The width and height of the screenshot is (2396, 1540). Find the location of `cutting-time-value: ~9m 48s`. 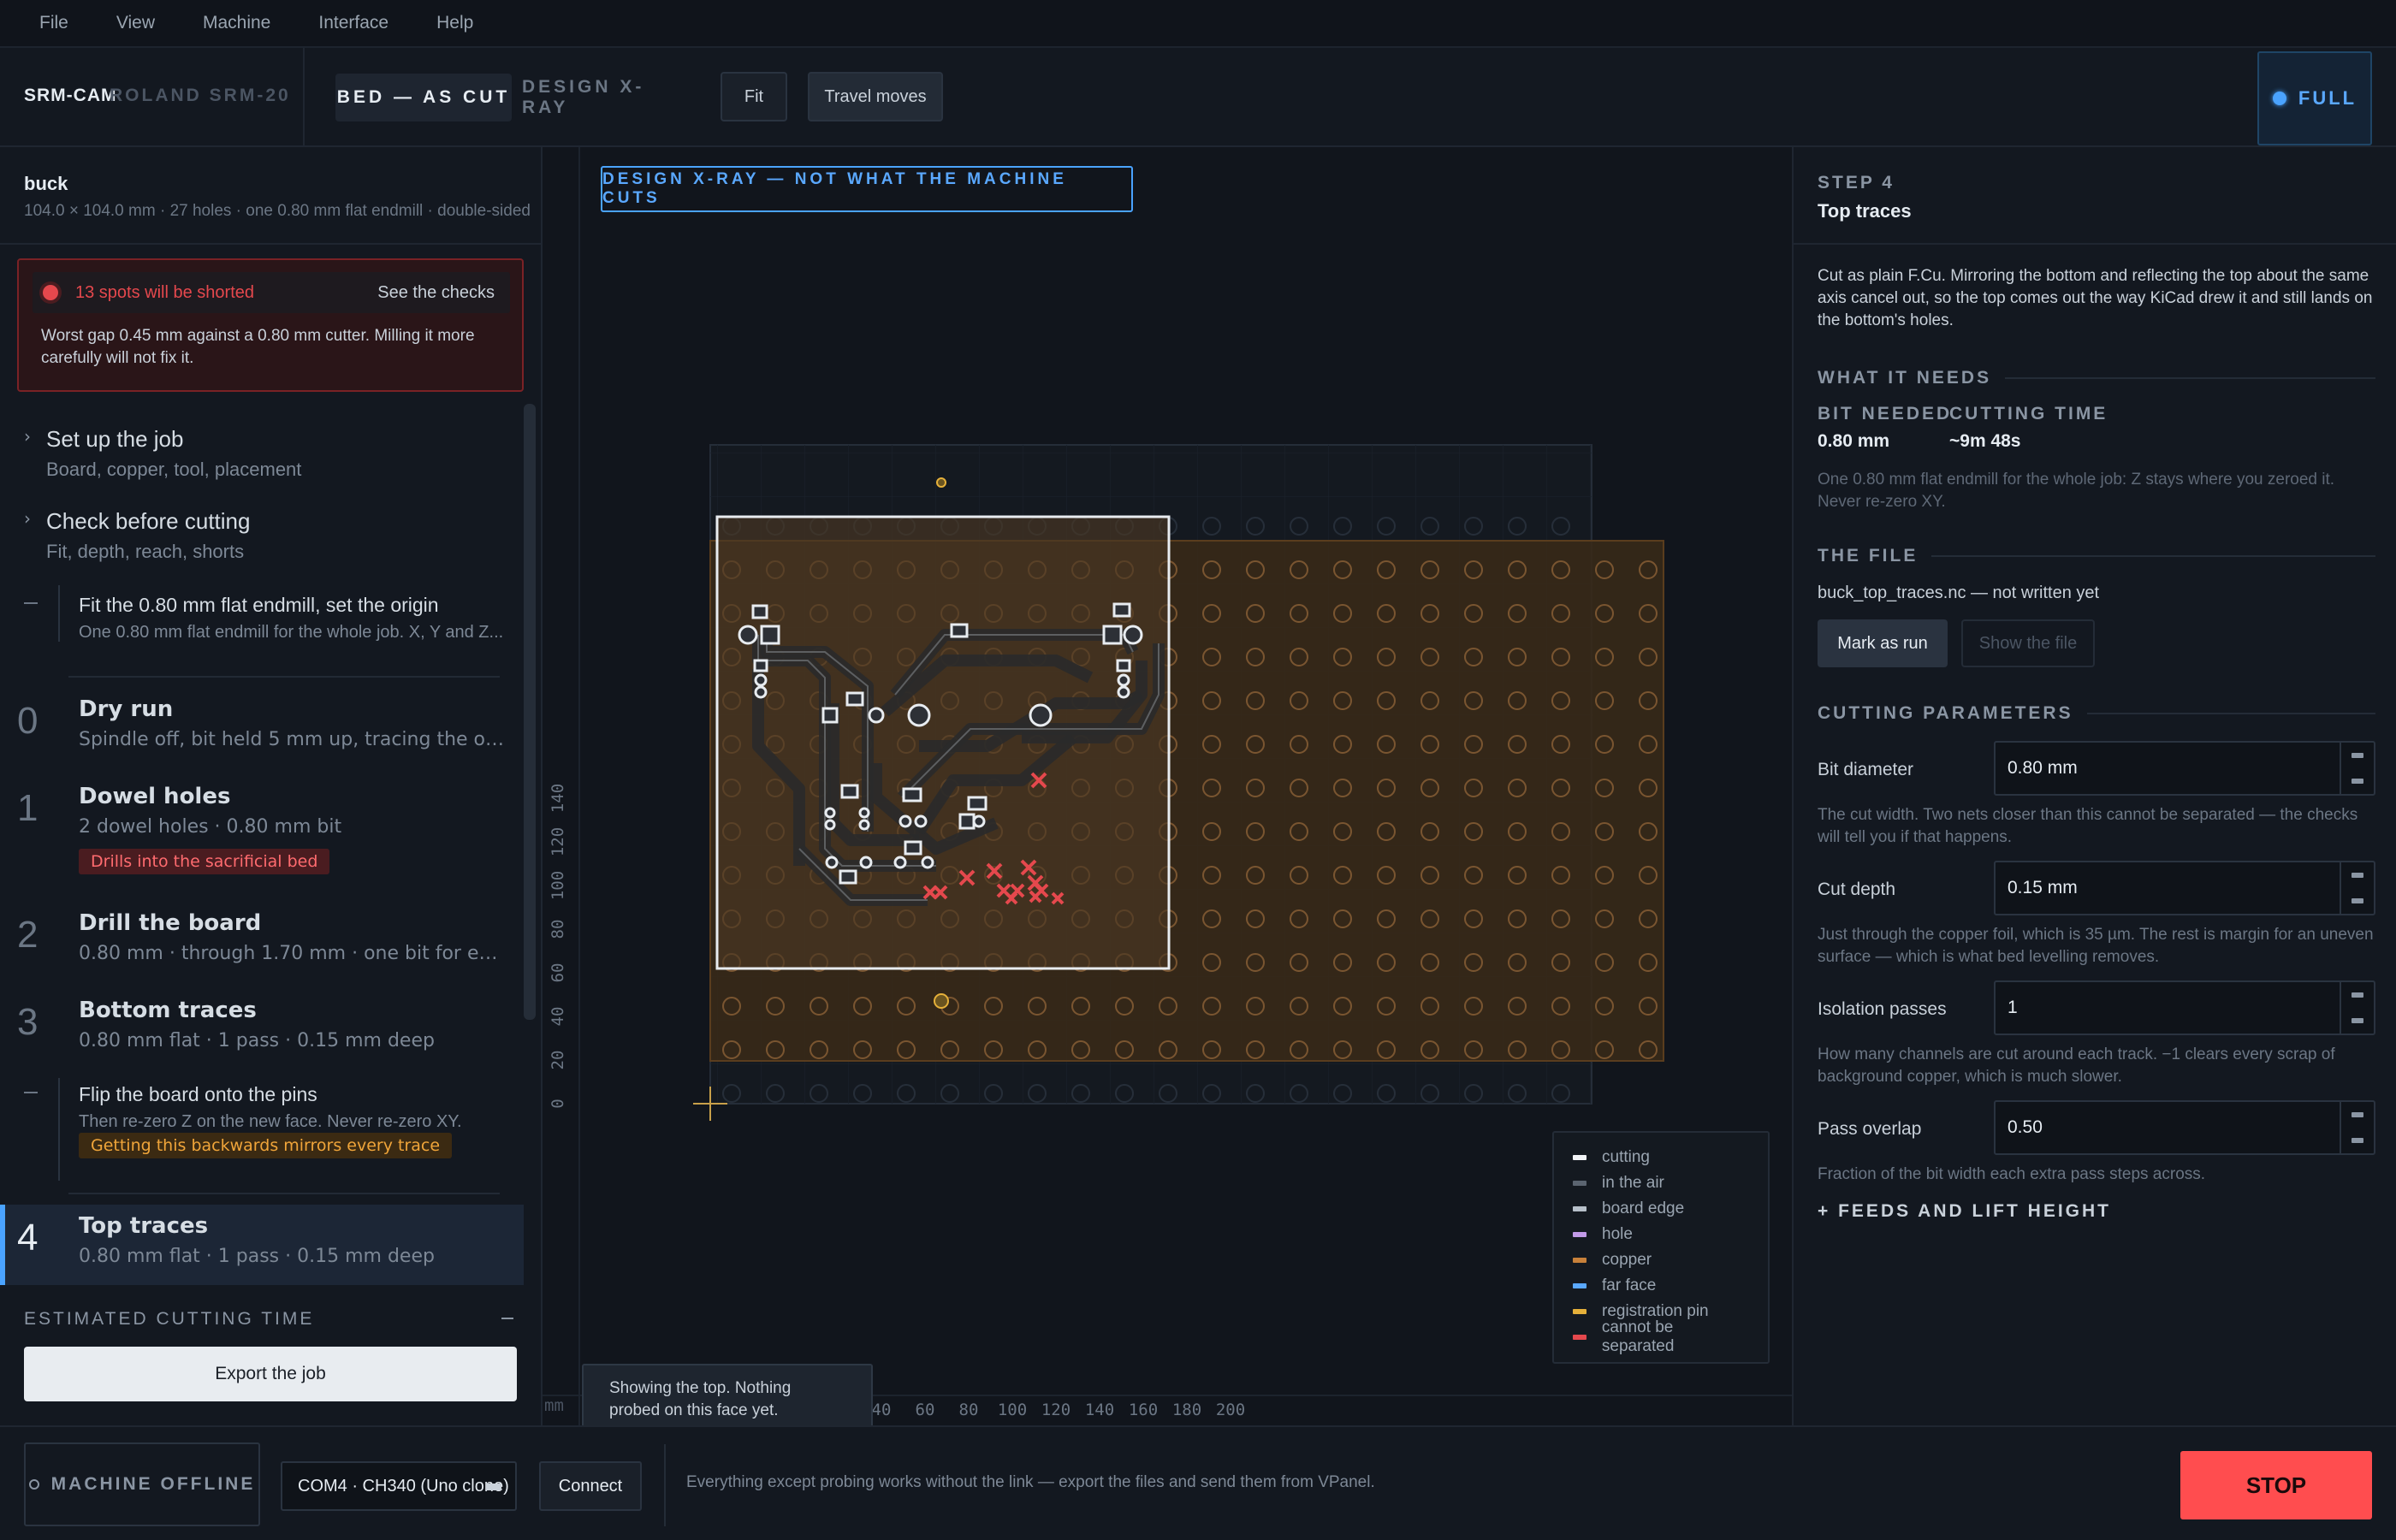

cutting-time-value: ~9m 48s is located at coordinates (1985, 441).